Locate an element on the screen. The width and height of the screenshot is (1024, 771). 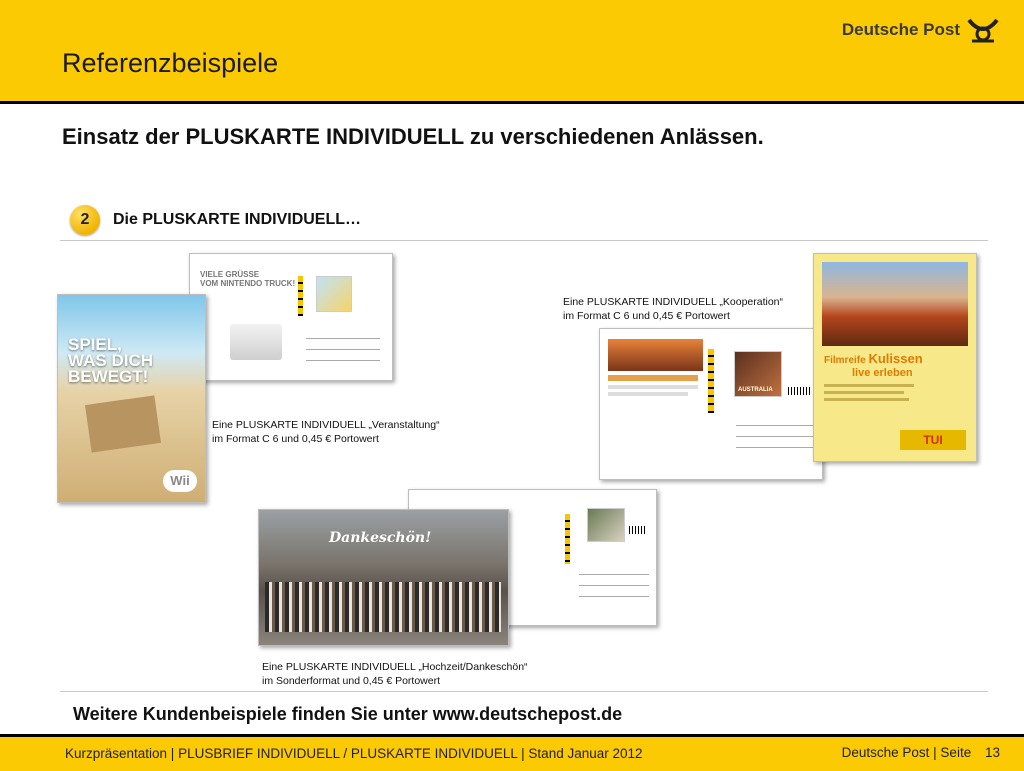
divider-top is located at coordinates (524, 240).